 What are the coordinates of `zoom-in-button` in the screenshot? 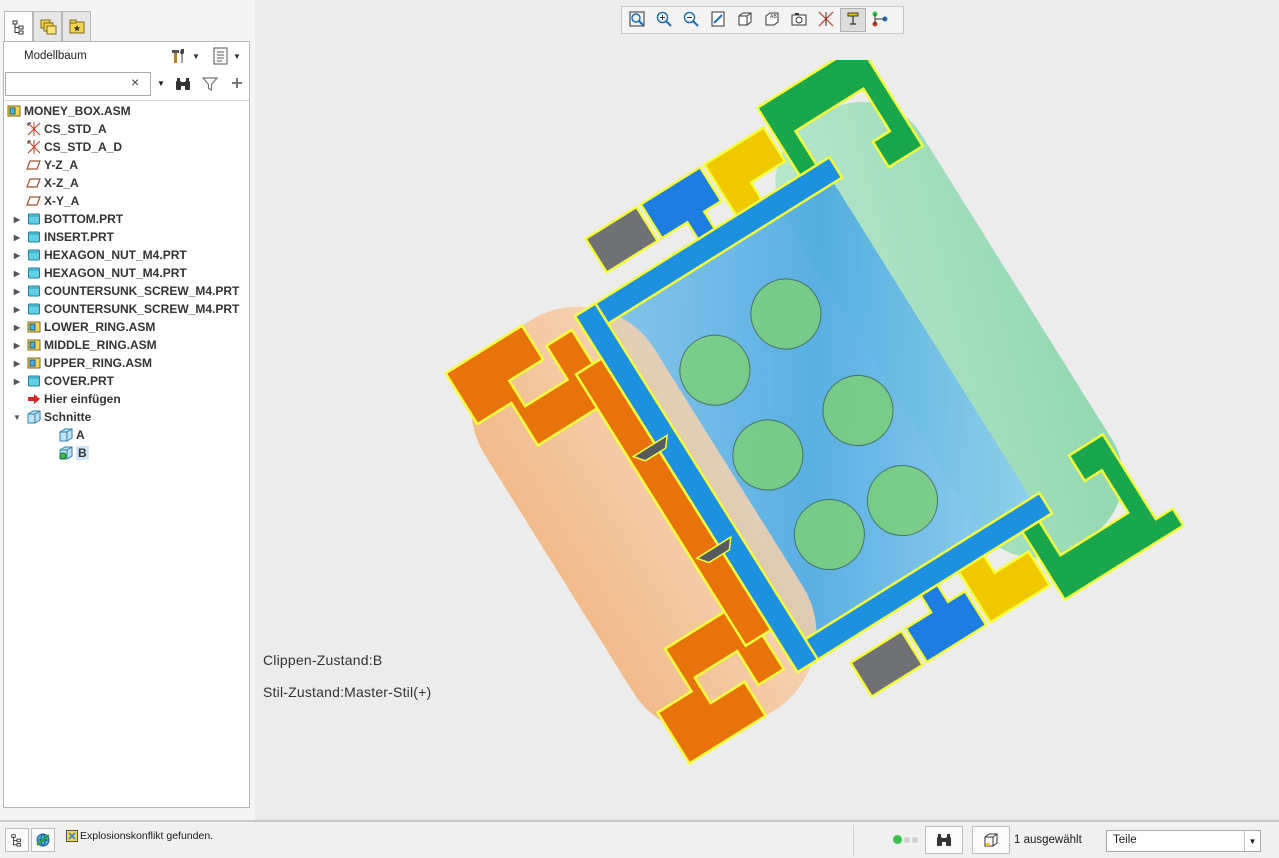 It's located at (664, 20).